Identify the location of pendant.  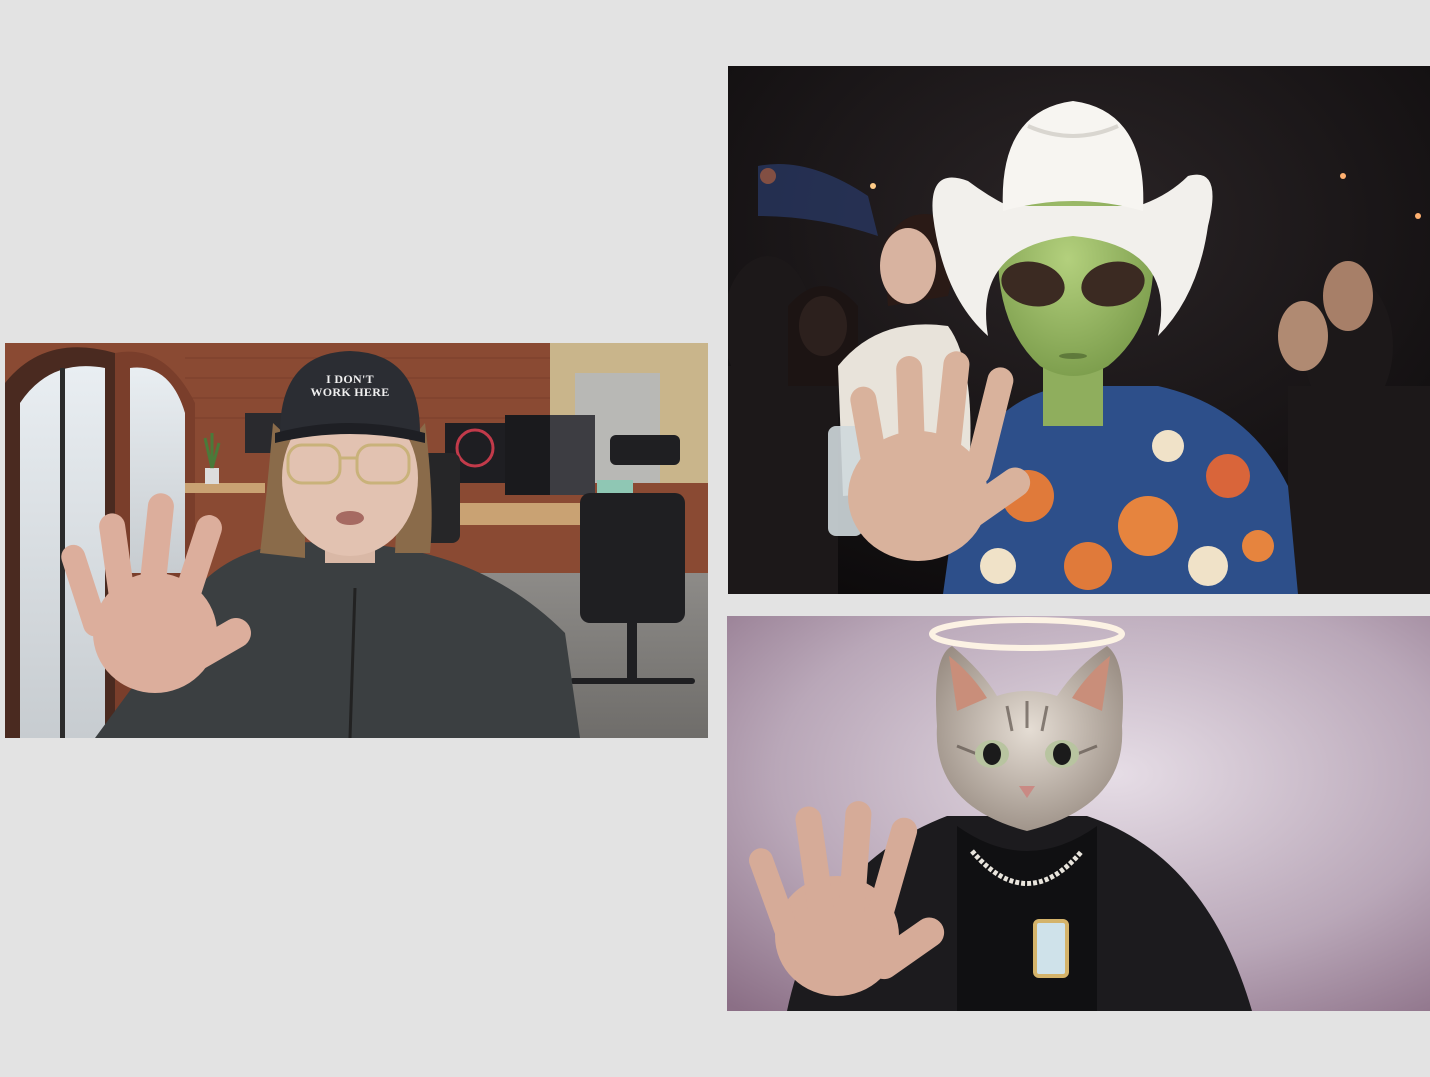
(1051, 948).